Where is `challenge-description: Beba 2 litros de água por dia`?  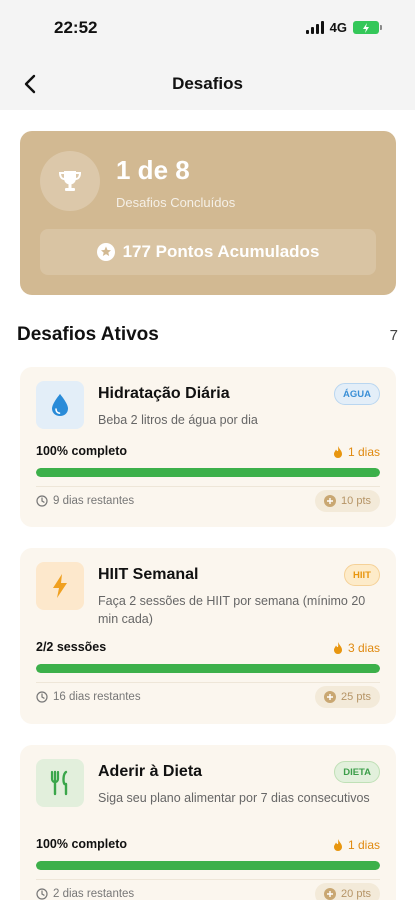
challenge-description: Beba 2 litros de água por dia is located at coordinates (178, 420).